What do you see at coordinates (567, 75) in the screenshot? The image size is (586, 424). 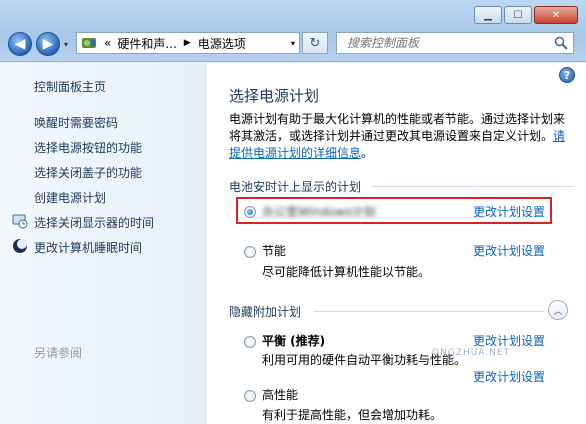 I see `help-icon: ?` at bounding box center [567, 75].